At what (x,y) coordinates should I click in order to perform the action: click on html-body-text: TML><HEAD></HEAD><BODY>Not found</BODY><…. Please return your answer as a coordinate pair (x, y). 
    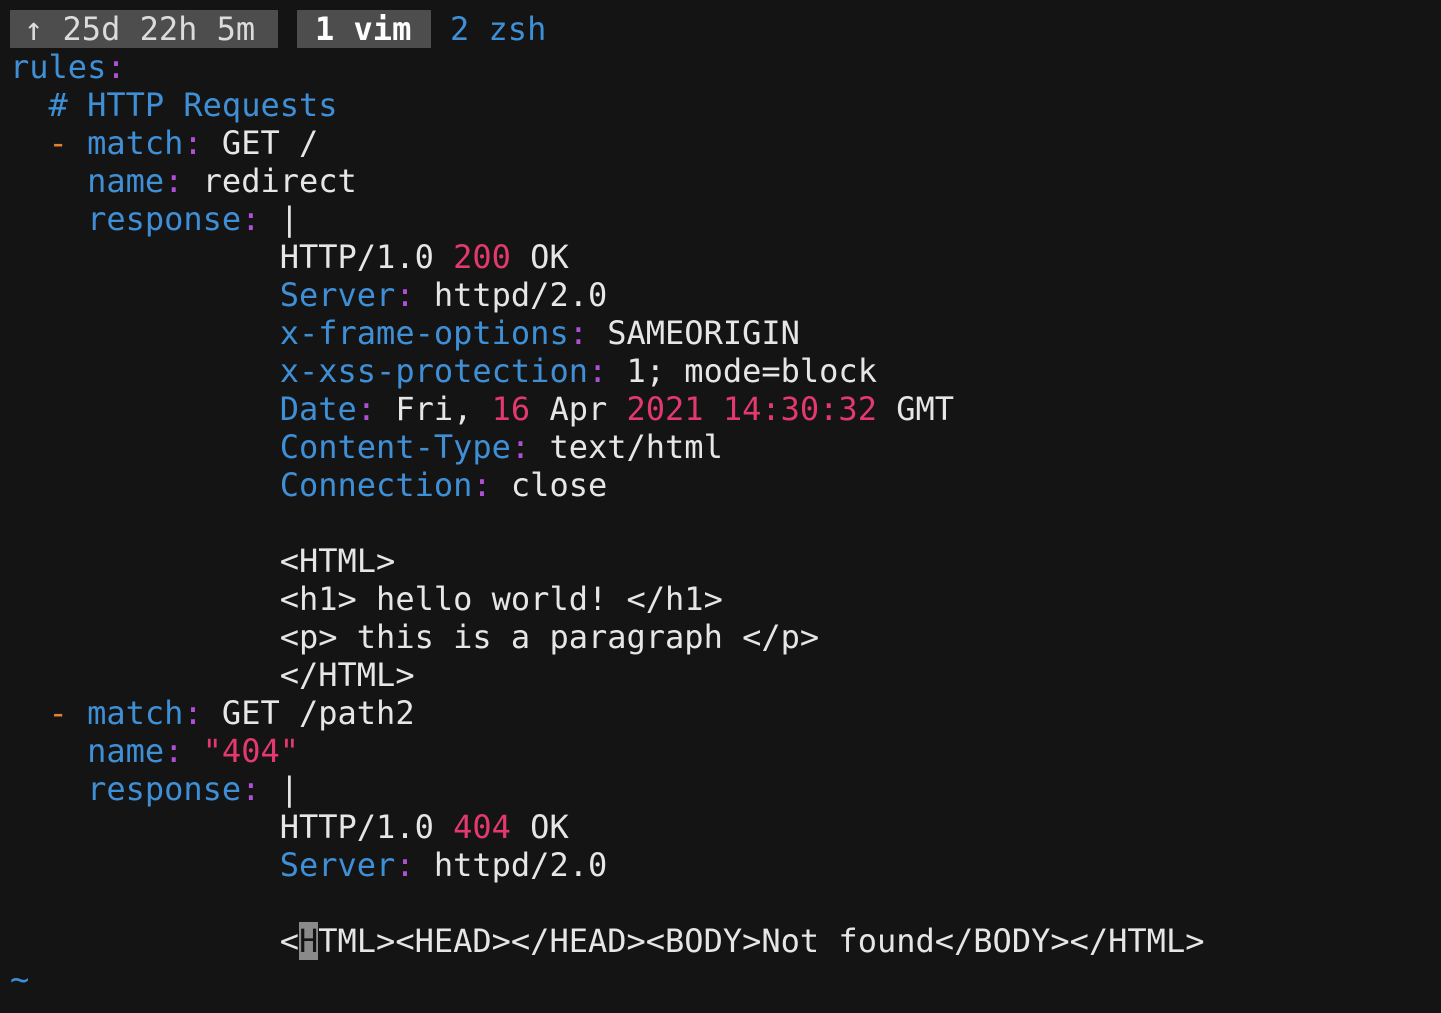
    Looking at the image, I should click on (761, 941).